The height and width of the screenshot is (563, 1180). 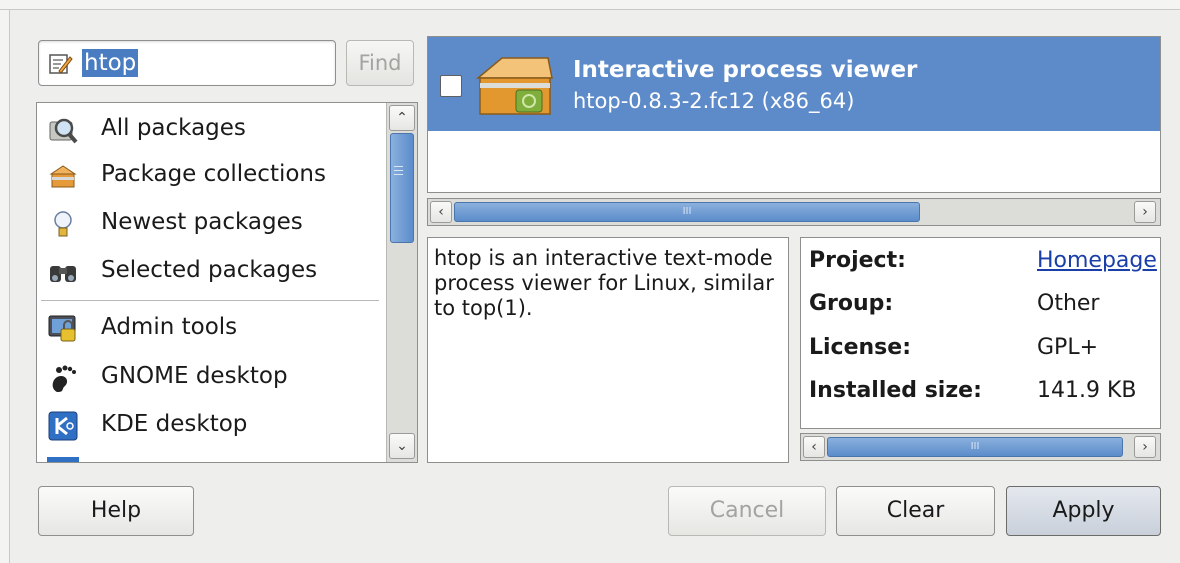 What do you see at coordinates (63, 274) in the screenshot?
I see `binoculars-icon` at bounding box center [63, 274].